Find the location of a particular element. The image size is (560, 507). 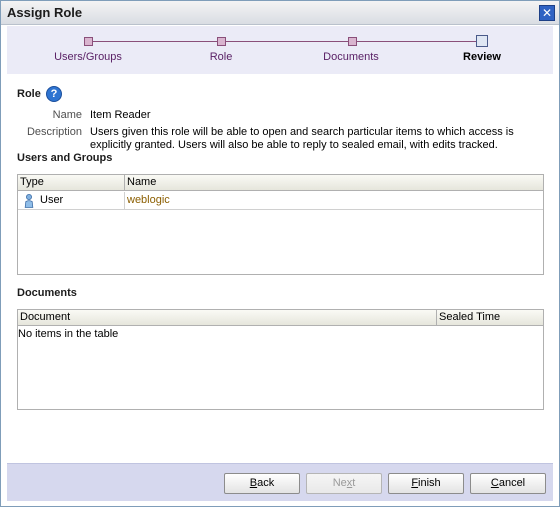

dialog-title: Assign Role is located at coordinates (45, 12).